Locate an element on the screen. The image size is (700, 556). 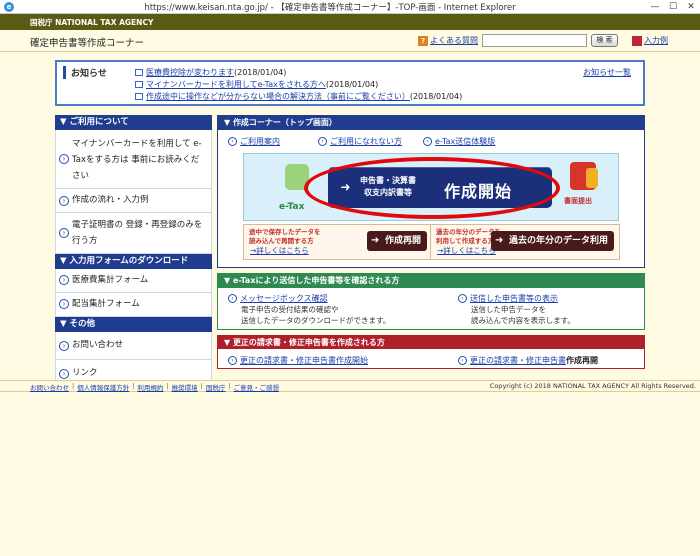
sidebar-item-mynumber: › マイナンバーカードを利用して e-Taxをする方は 事前にお読みください is located at coordinates (133, 159).